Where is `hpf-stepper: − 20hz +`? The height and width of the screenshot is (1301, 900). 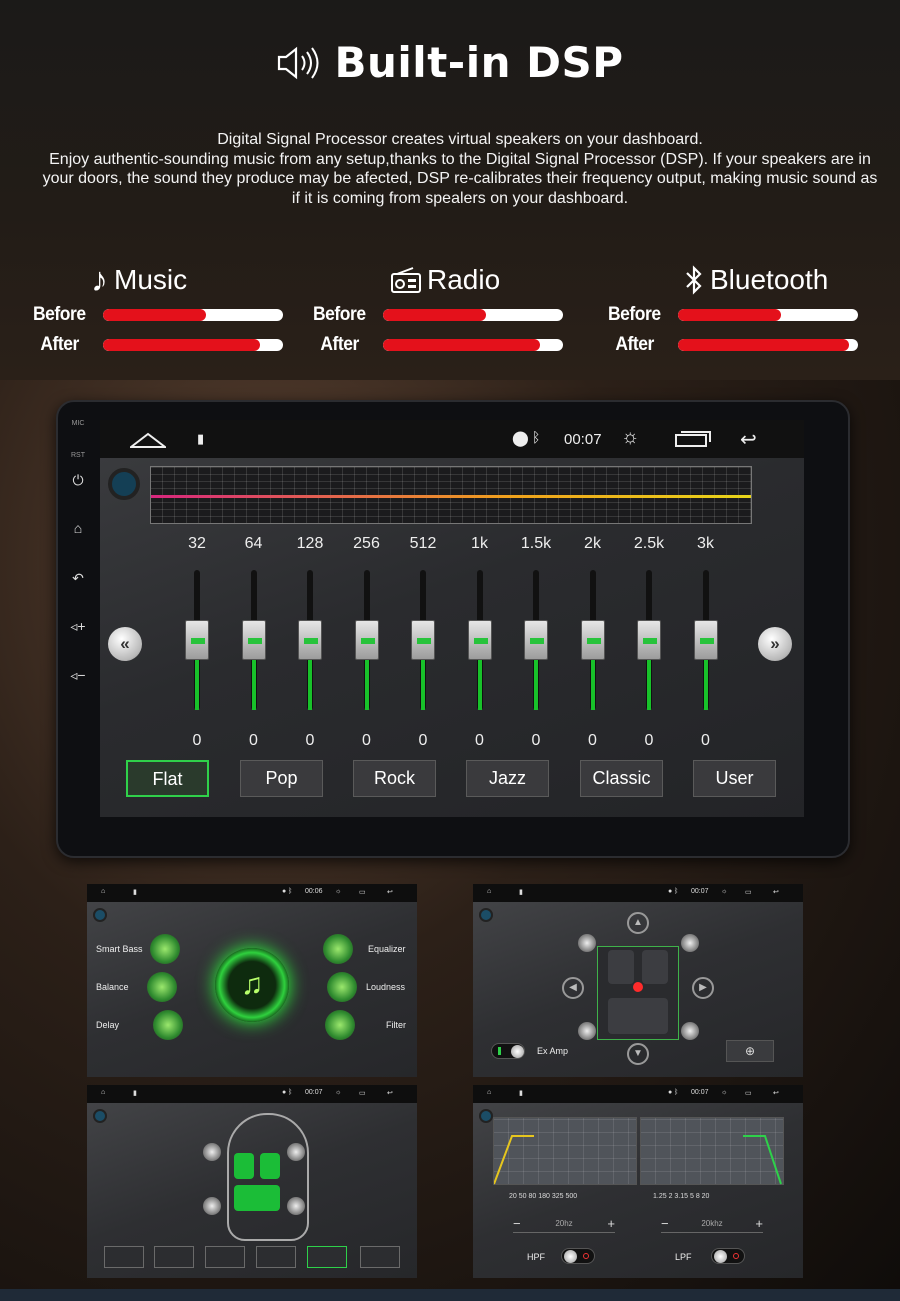
hpf-stepper: − 20hz + is located at coordinates (564, 1224).